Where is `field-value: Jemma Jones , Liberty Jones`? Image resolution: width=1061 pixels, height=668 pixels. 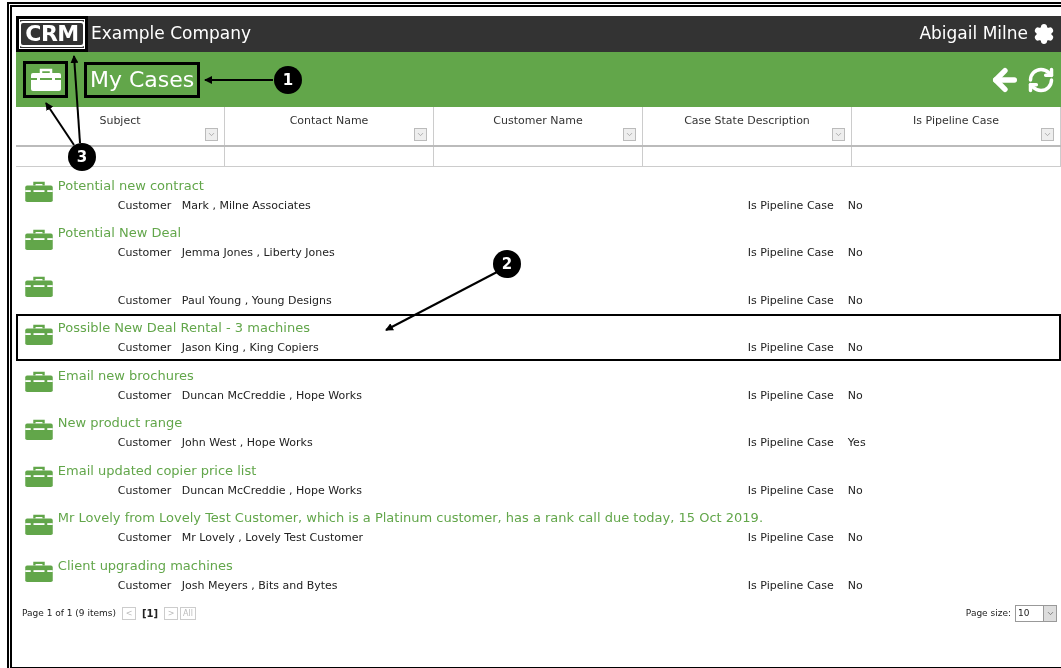
field-value: Jemma Jones , Liberty Jones is located at coordinates (258, 253).